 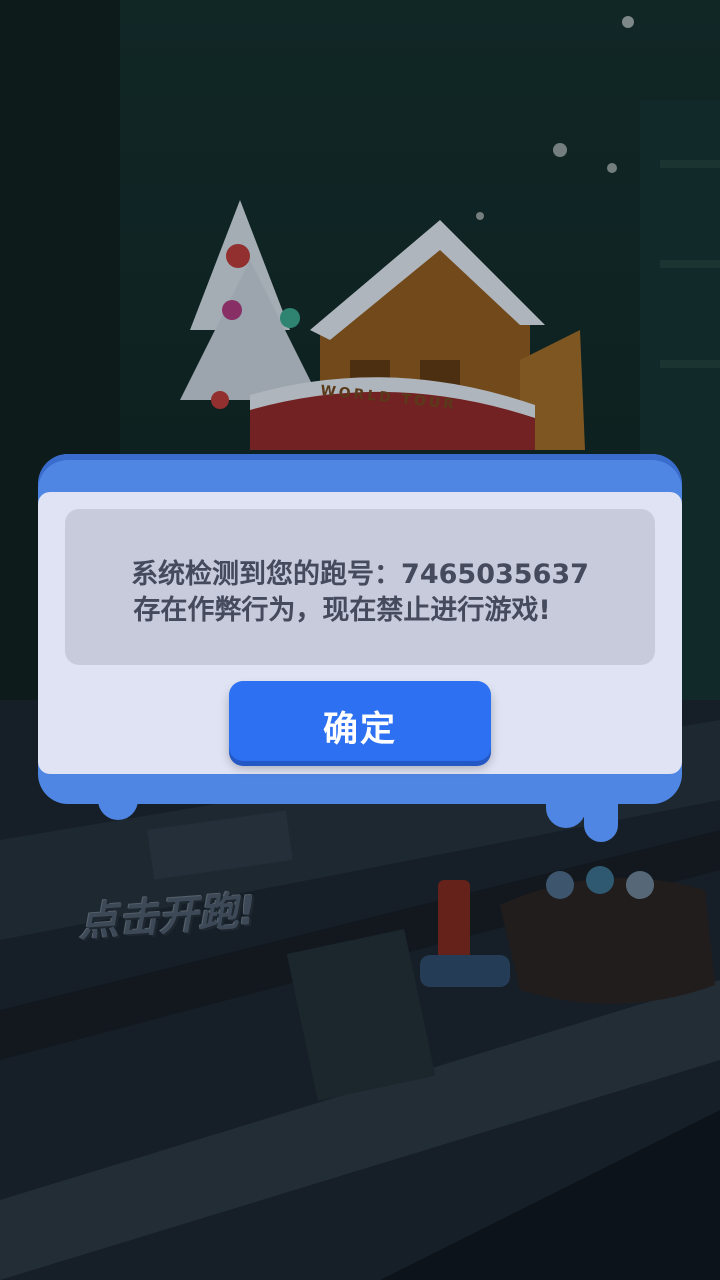 I want to click on confirm-button-label: 确定, so click(x=359, y=730).